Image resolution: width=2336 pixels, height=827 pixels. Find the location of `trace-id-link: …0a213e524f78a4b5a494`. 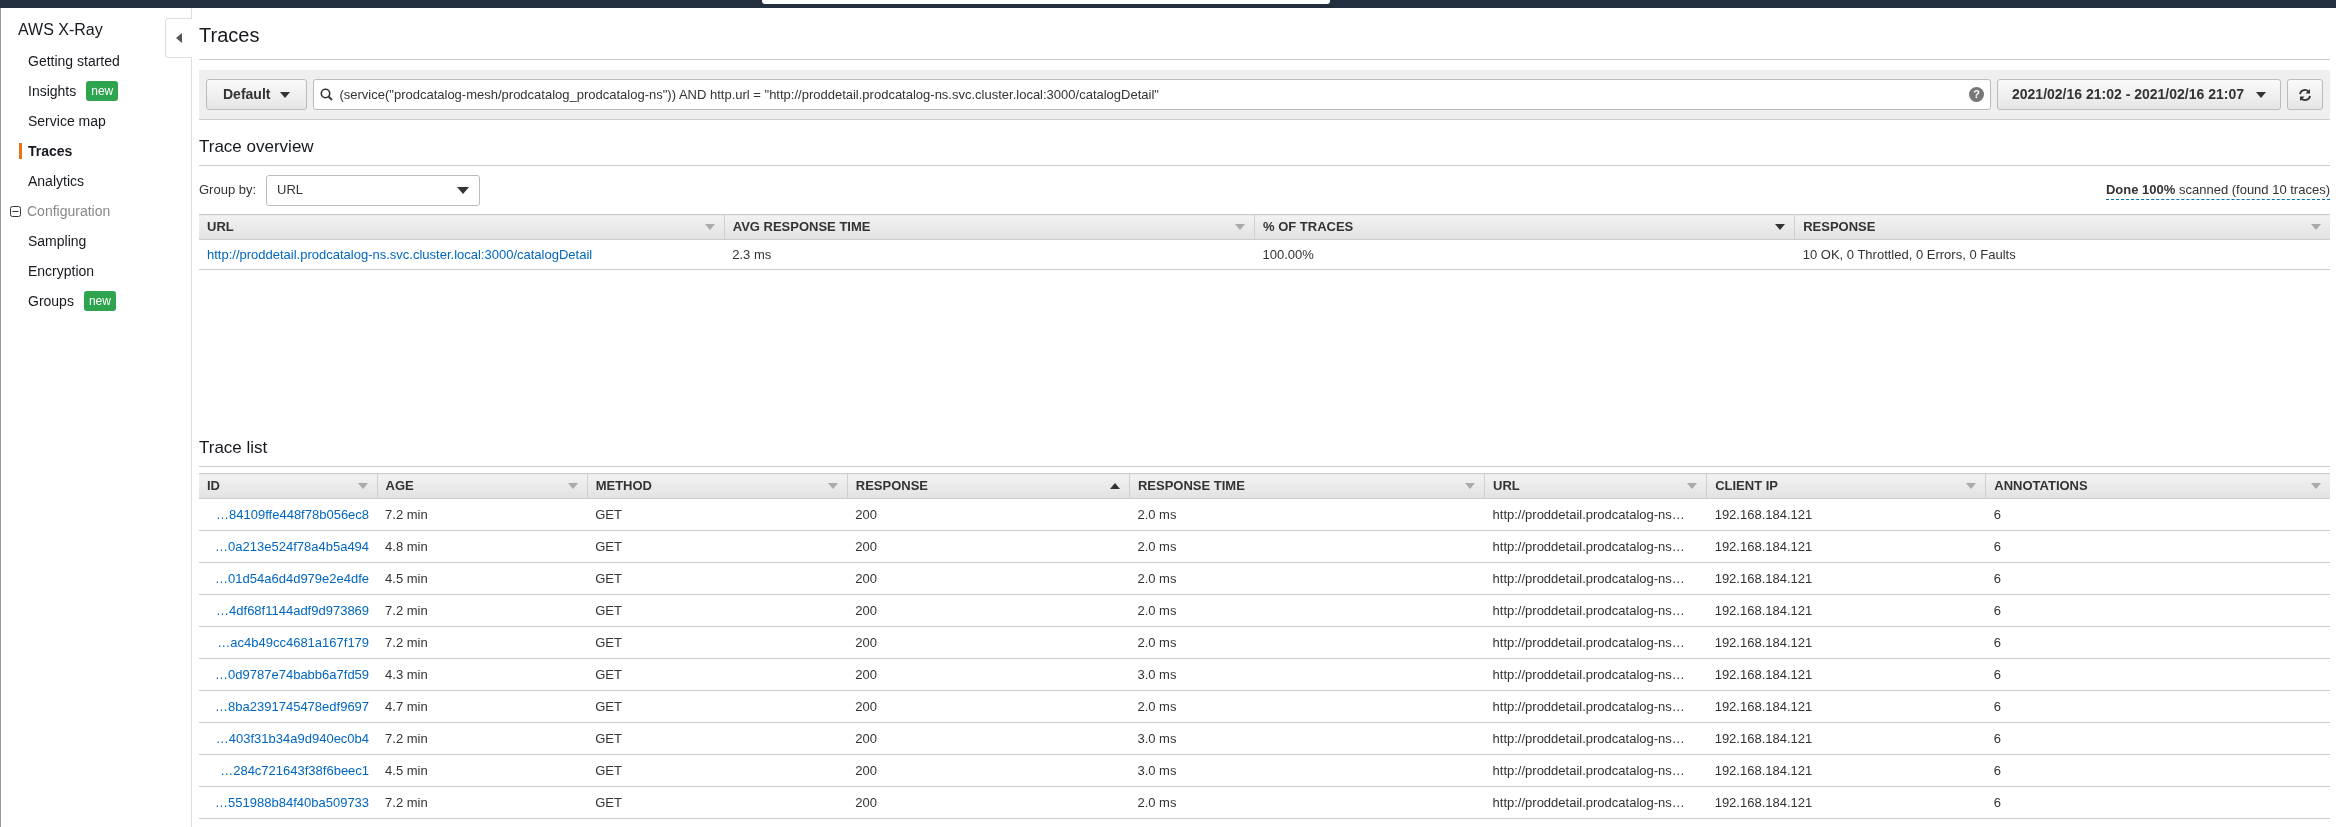

trace-id-link: …0a213e524f78a4b5a494 is located at coordinates (292, 546).